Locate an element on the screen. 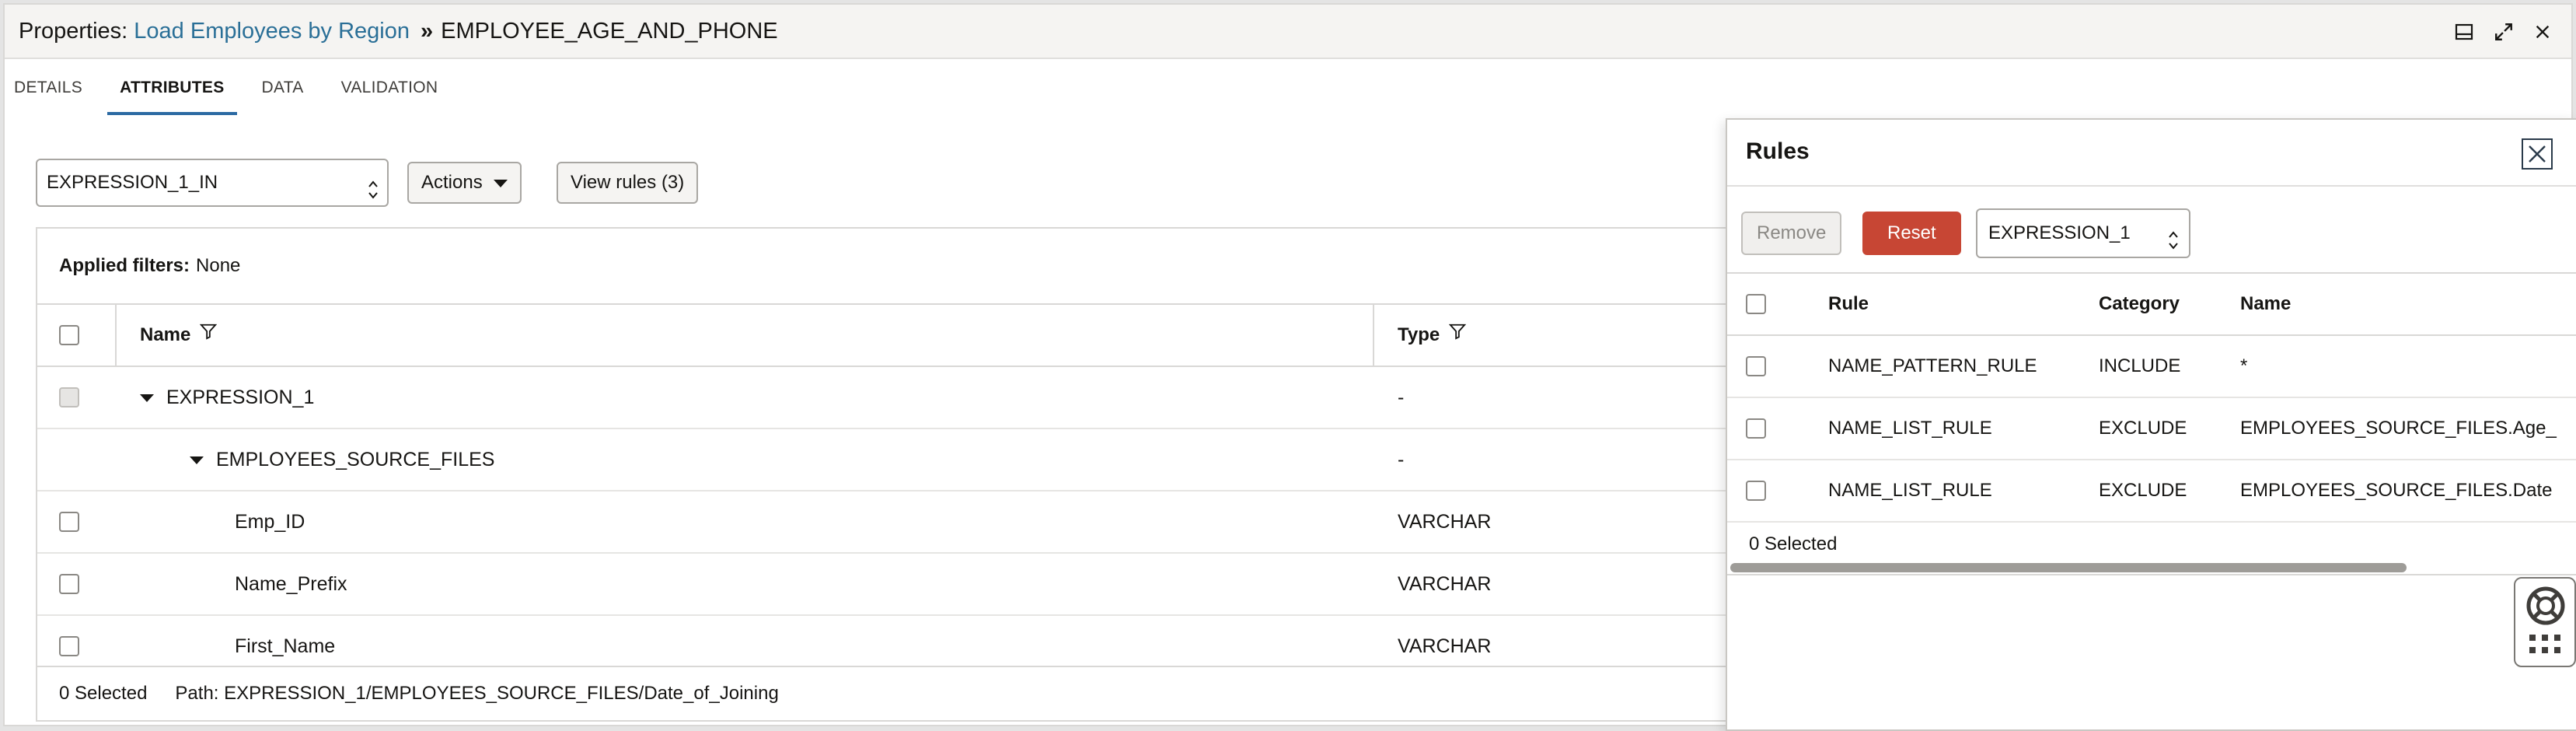  rules-selected-count: 0 Selected is located at coordinates (1794, 543).